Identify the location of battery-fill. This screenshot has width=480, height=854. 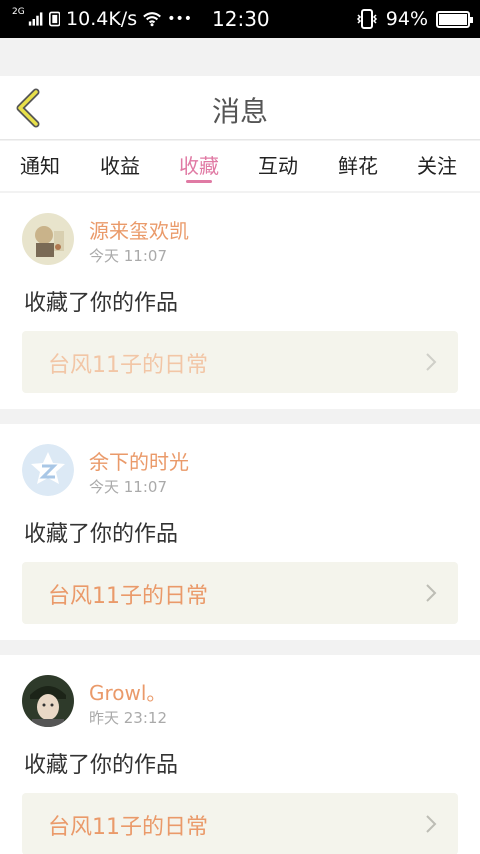
(453, 19).